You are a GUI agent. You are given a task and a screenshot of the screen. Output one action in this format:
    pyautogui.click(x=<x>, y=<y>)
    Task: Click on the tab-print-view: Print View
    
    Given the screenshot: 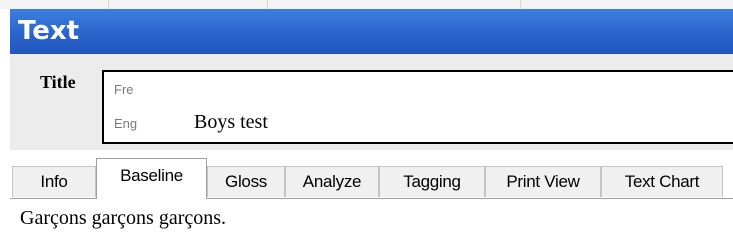 What is the action you would take?
    pyautogui.click(x=543, y=181)
    